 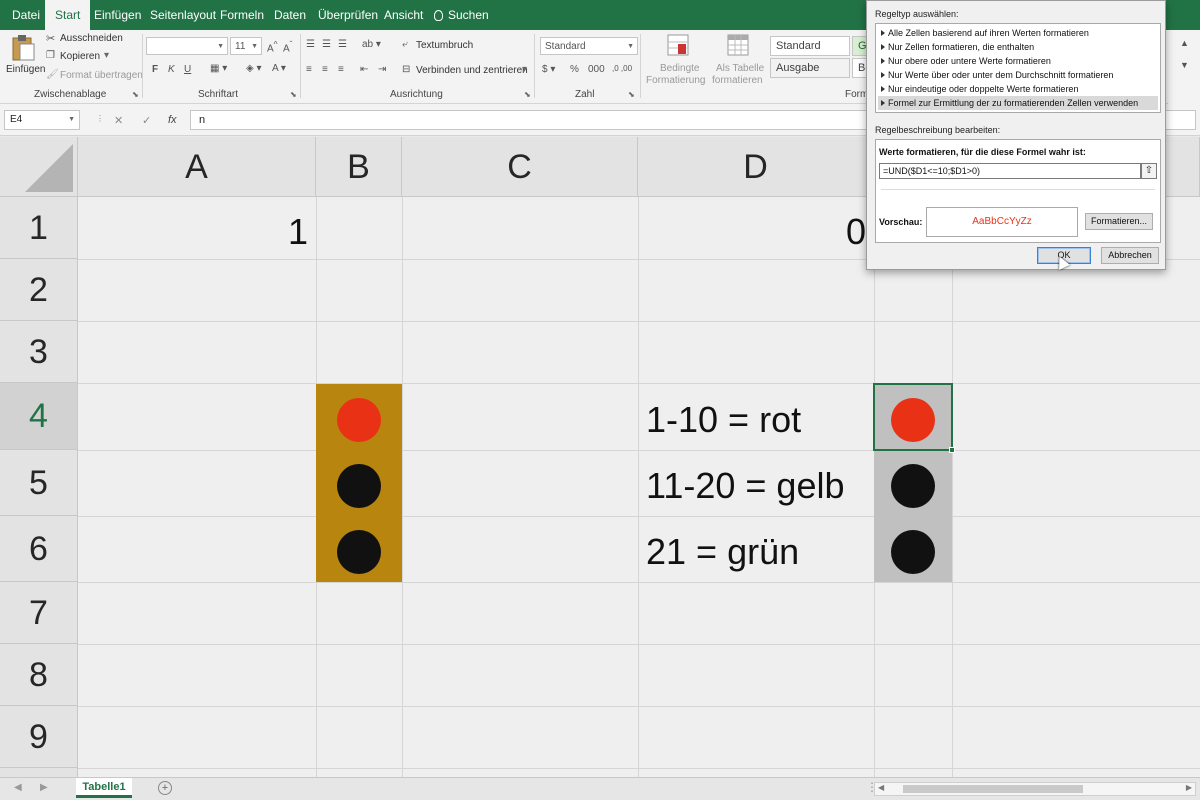 I want to click on wrap-text-icon: ⤶, so click(x=405, y=44).